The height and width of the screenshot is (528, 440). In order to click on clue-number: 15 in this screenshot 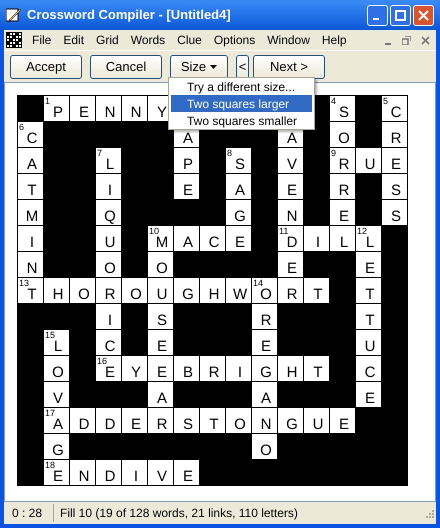, I will do `click(50, 335)`.